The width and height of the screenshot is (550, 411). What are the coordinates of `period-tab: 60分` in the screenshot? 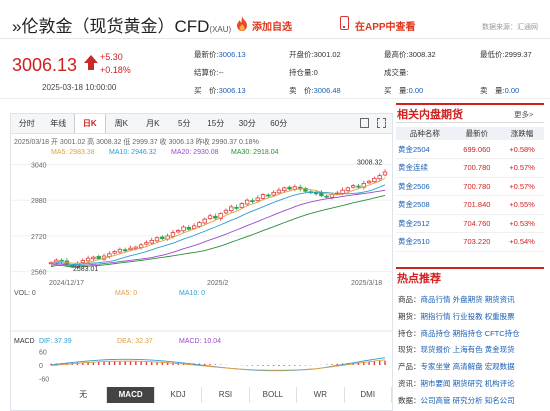 It's located at (279, 123).